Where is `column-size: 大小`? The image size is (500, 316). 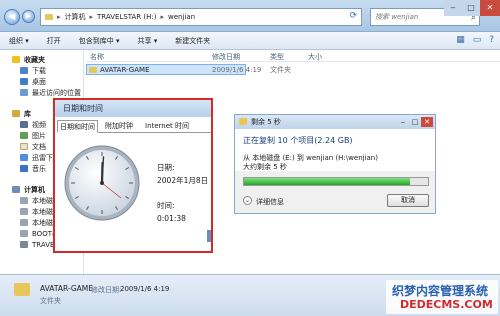 column-size: 大小 is located at coordinates (315, 57).